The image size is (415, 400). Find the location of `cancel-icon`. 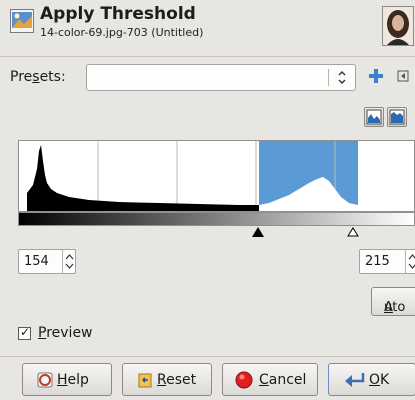

cancel-icon is located at coordinates (244, 380).